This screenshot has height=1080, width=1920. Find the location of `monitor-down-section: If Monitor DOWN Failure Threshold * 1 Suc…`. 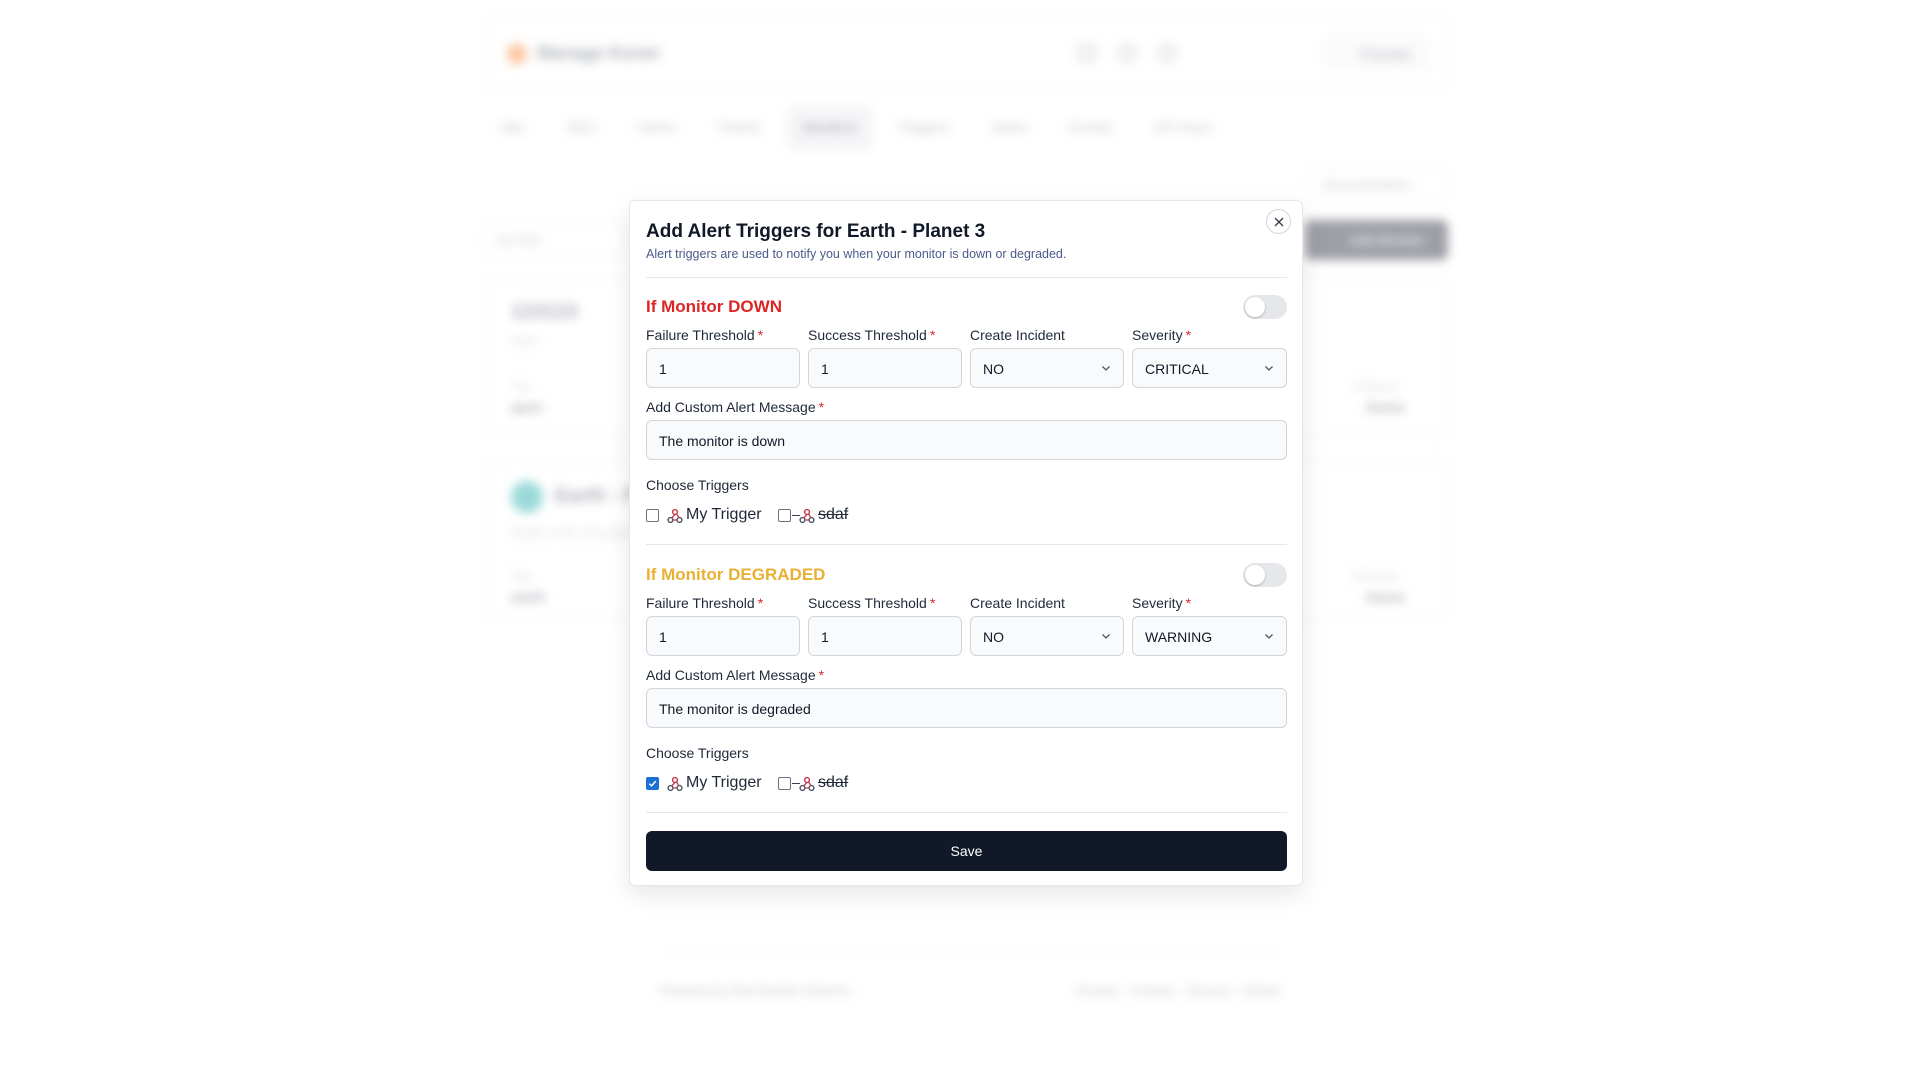

monitor-down-section: If Monitor DOWN Failure Threshold * 1 Suc… is located at coordinates (966, 421).